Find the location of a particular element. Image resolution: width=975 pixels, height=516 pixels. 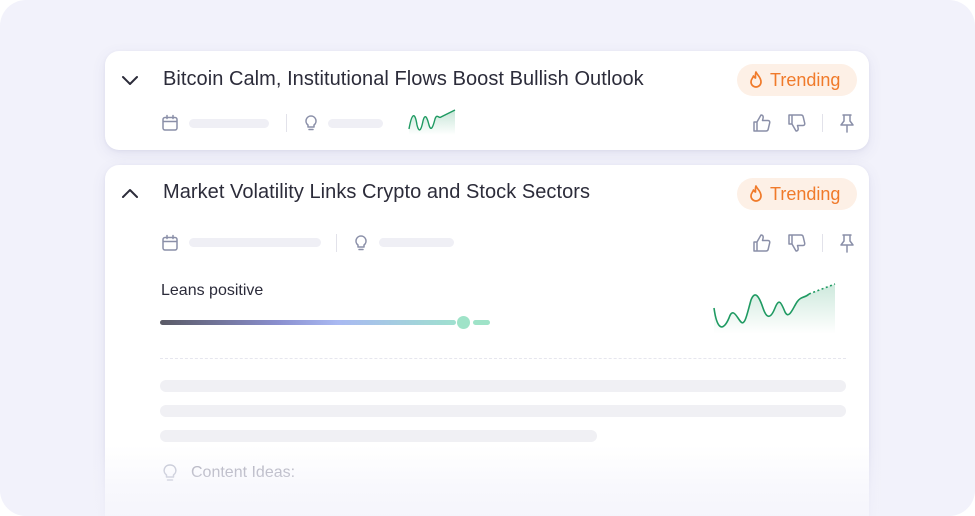

sentiment-marker is located at coordinates (463, 322).